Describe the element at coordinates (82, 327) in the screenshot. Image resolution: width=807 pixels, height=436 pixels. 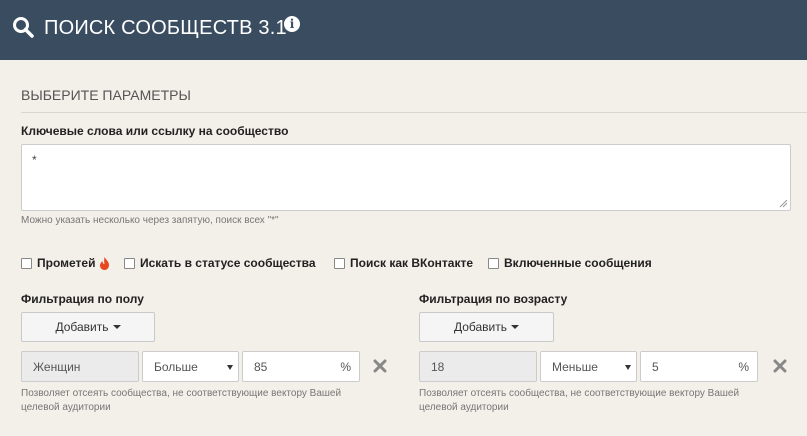
I see `gender-add-label: Добавить` at that location.